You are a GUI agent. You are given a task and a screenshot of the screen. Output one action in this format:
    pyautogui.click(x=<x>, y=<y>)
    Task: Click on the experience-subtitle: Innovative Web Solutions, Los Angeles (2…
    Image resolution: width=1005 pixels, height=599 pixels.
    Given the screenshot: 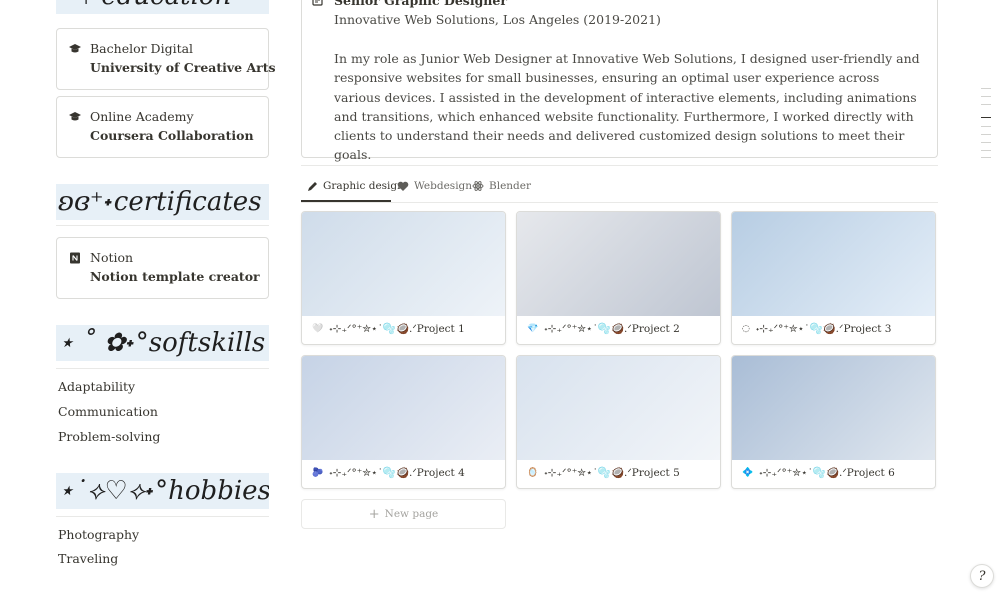 What is the action you would take?
    pyautogui.click(x=497, y=19)
    